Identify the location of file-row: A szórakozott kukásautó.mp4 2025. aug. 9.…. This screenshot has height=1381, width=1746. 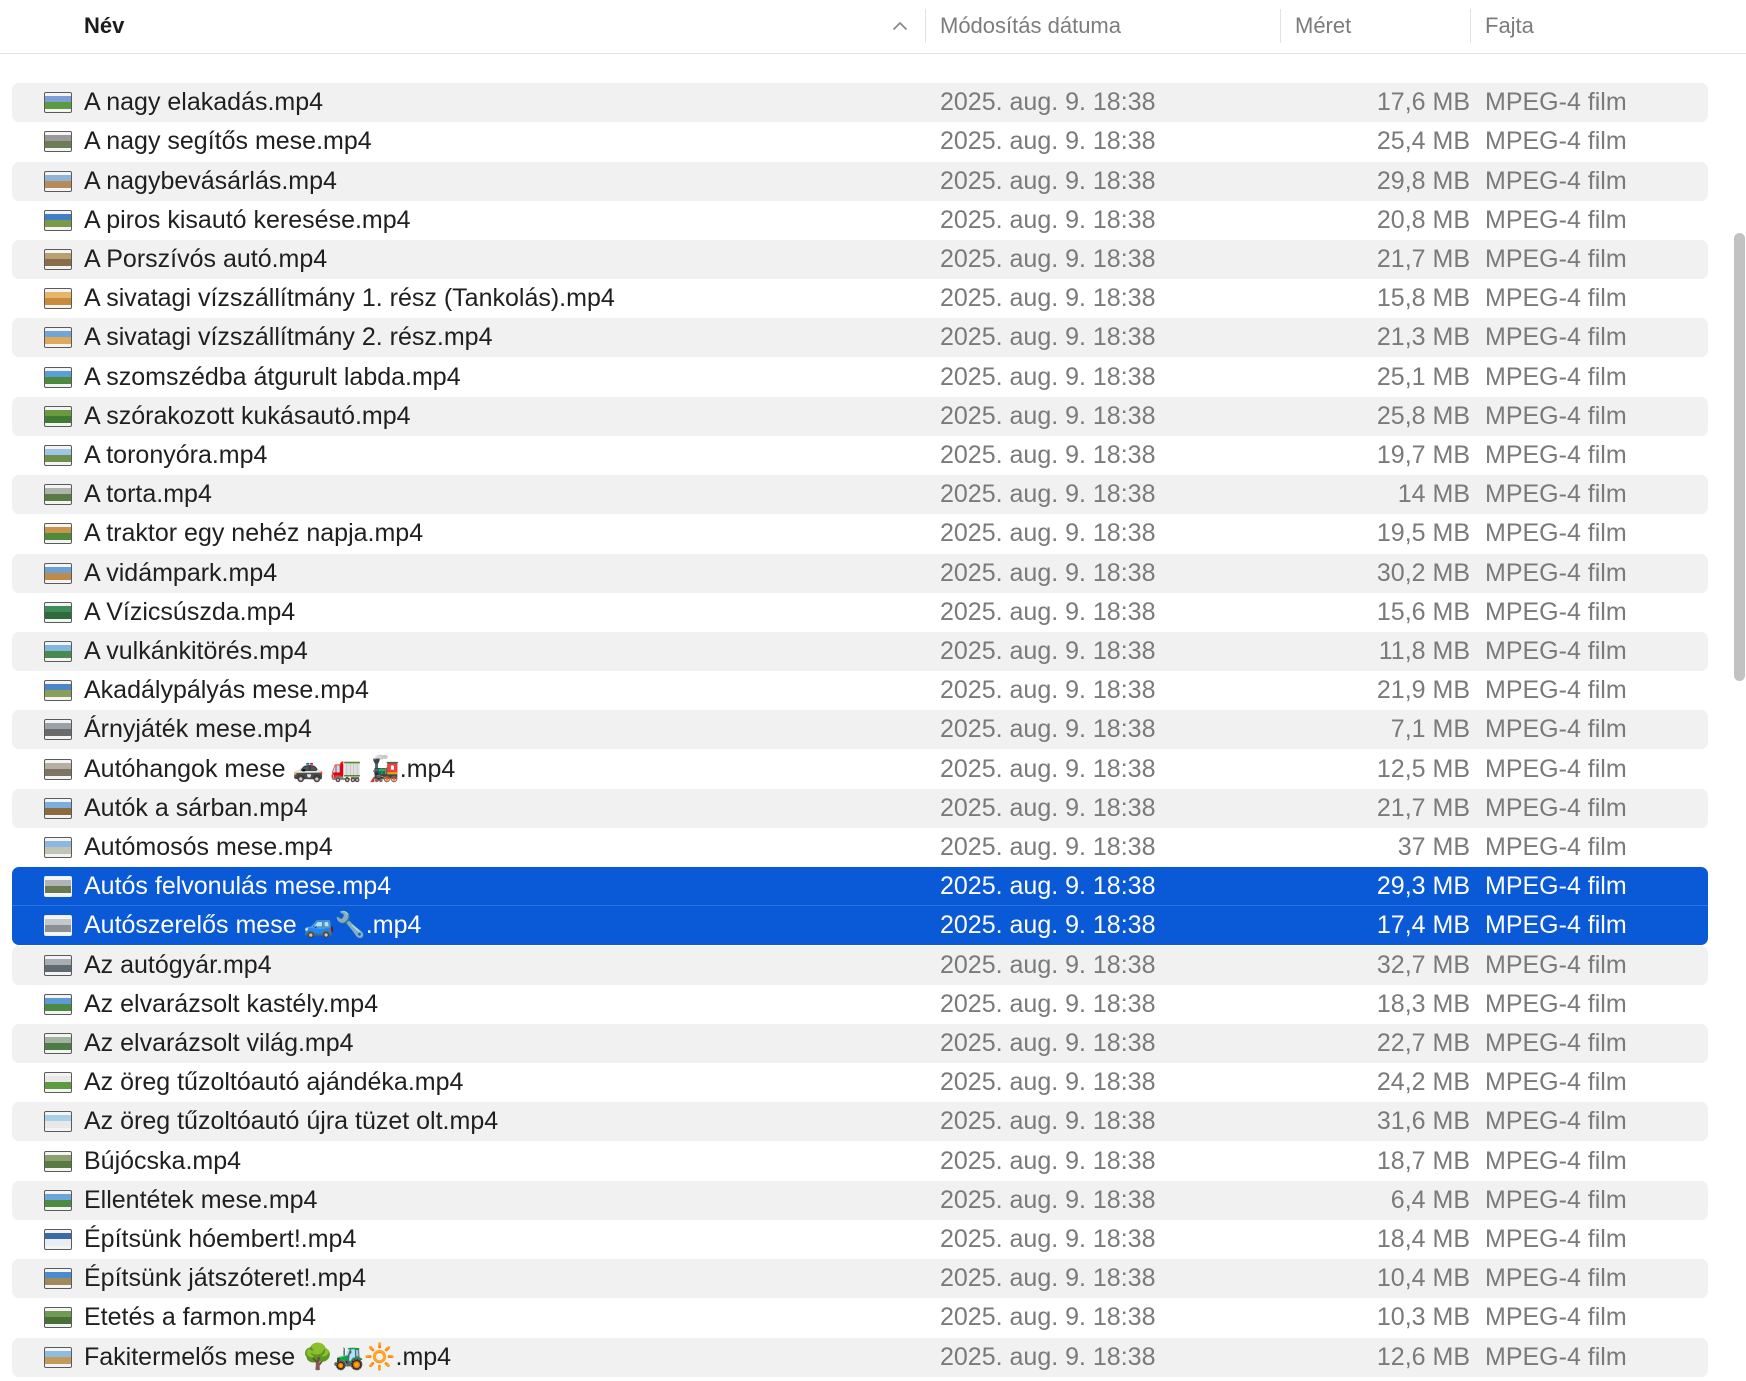
(860, 416).